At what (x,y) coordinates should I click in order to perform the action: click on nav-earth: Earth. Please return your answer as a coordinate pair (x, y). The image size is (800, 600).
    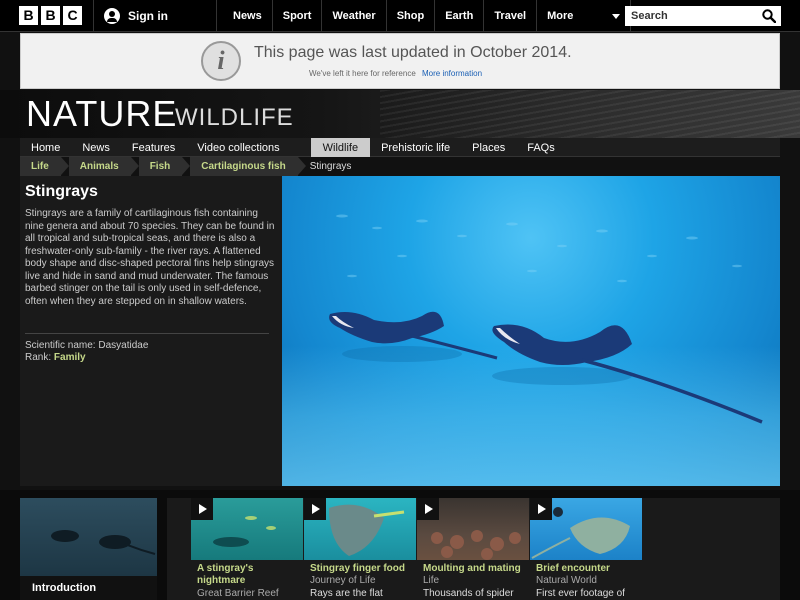
    Looking at the image, I should click on (460, 16).